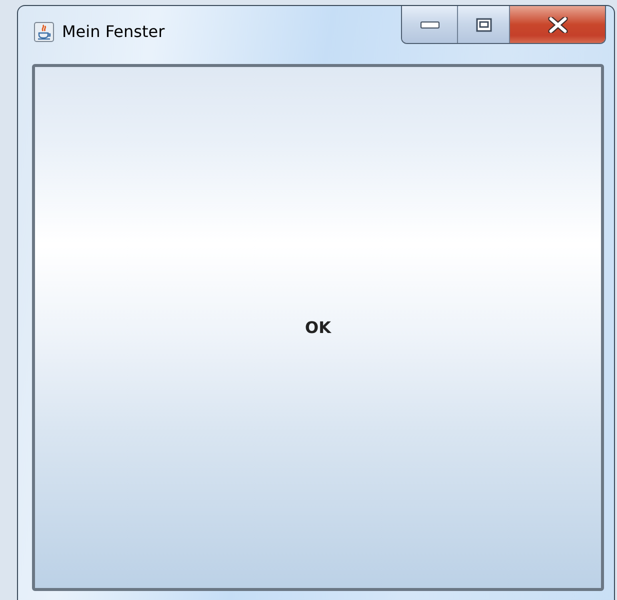 The image size is (617, 600). What do you see at coordinates (44, 32) in the screenshot?
I see `coffee-cup-icon` at bounding box center [44, 32].